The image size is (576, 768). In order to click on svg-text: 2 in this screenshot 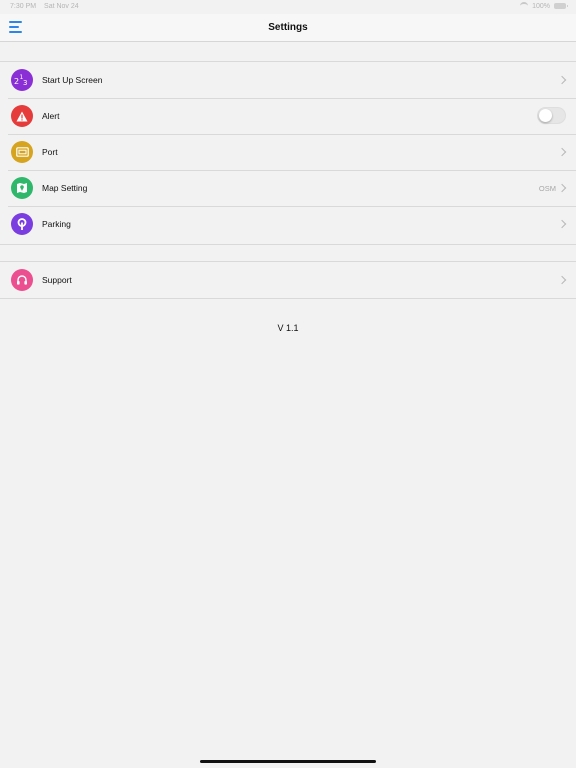, I will do `click(16, 81)`.